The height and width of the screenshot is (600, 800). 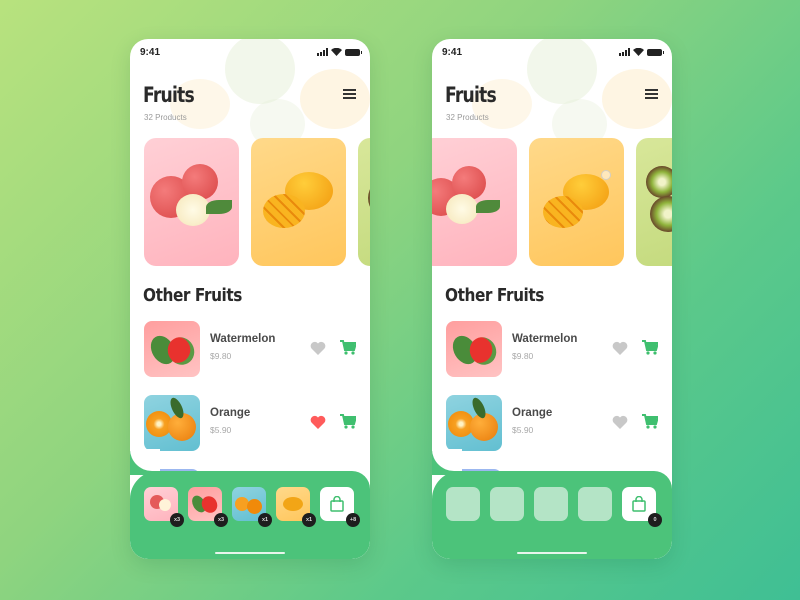 I want to click on cart-bag-button: 0, so click(x=642, y=507).